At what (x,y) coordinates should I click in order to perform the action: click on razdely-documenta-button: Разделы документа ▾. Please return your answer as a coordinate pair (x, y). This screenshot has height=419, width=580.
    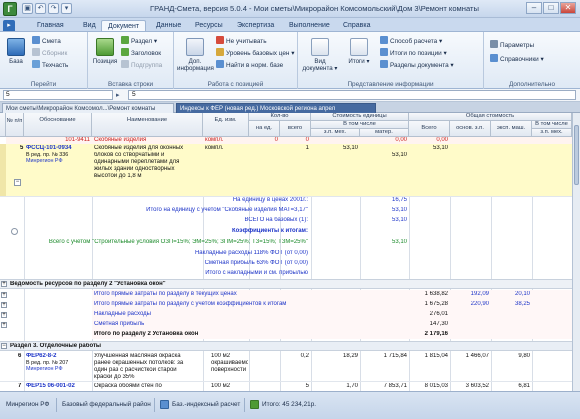
    Looking at the image, I should click on (417, 65).